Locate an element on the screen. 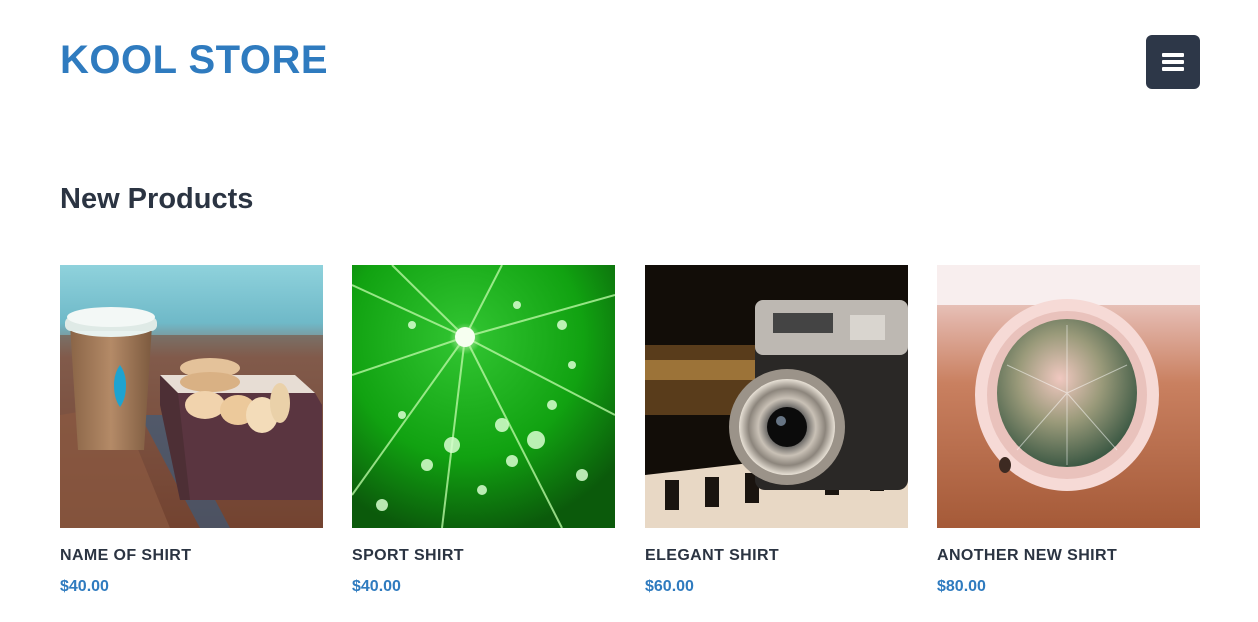 This screenshot has width=1258, height=622. product-image-cactus is located at coordinates (1068, 396).